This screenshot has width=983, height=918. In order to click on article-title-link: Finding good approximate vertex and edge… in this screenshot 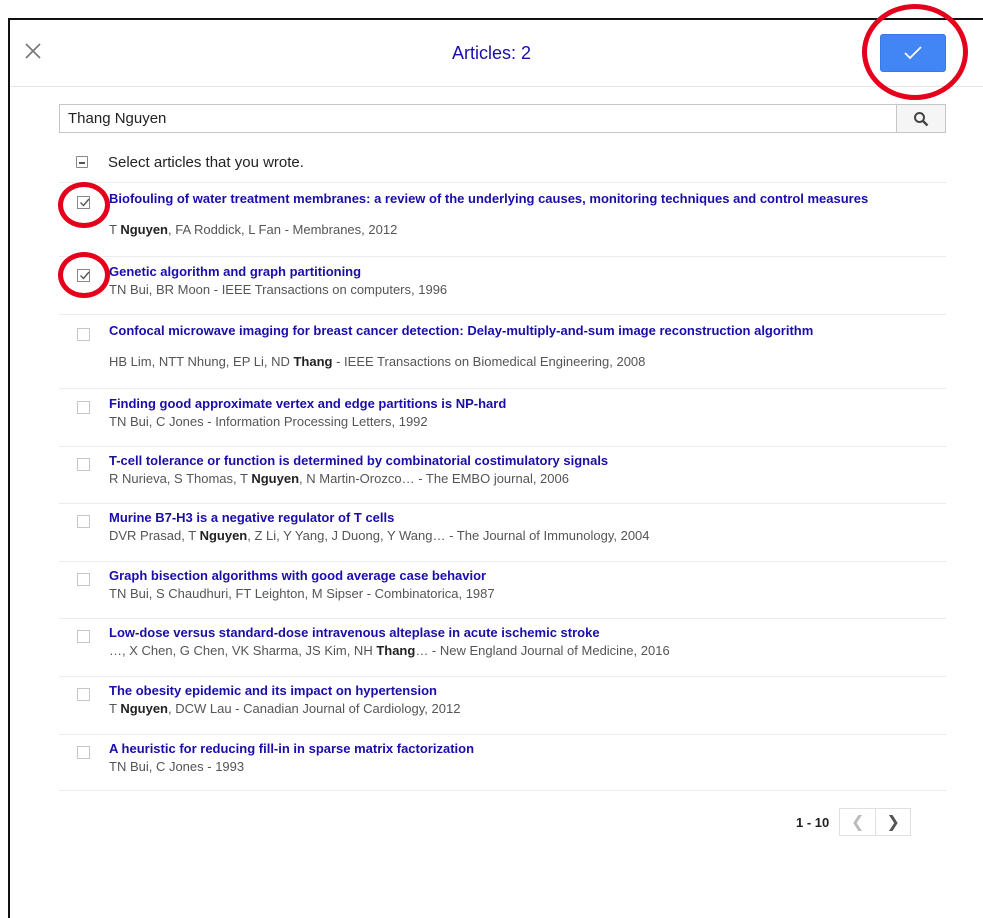, I will do `click(519, 404)`.